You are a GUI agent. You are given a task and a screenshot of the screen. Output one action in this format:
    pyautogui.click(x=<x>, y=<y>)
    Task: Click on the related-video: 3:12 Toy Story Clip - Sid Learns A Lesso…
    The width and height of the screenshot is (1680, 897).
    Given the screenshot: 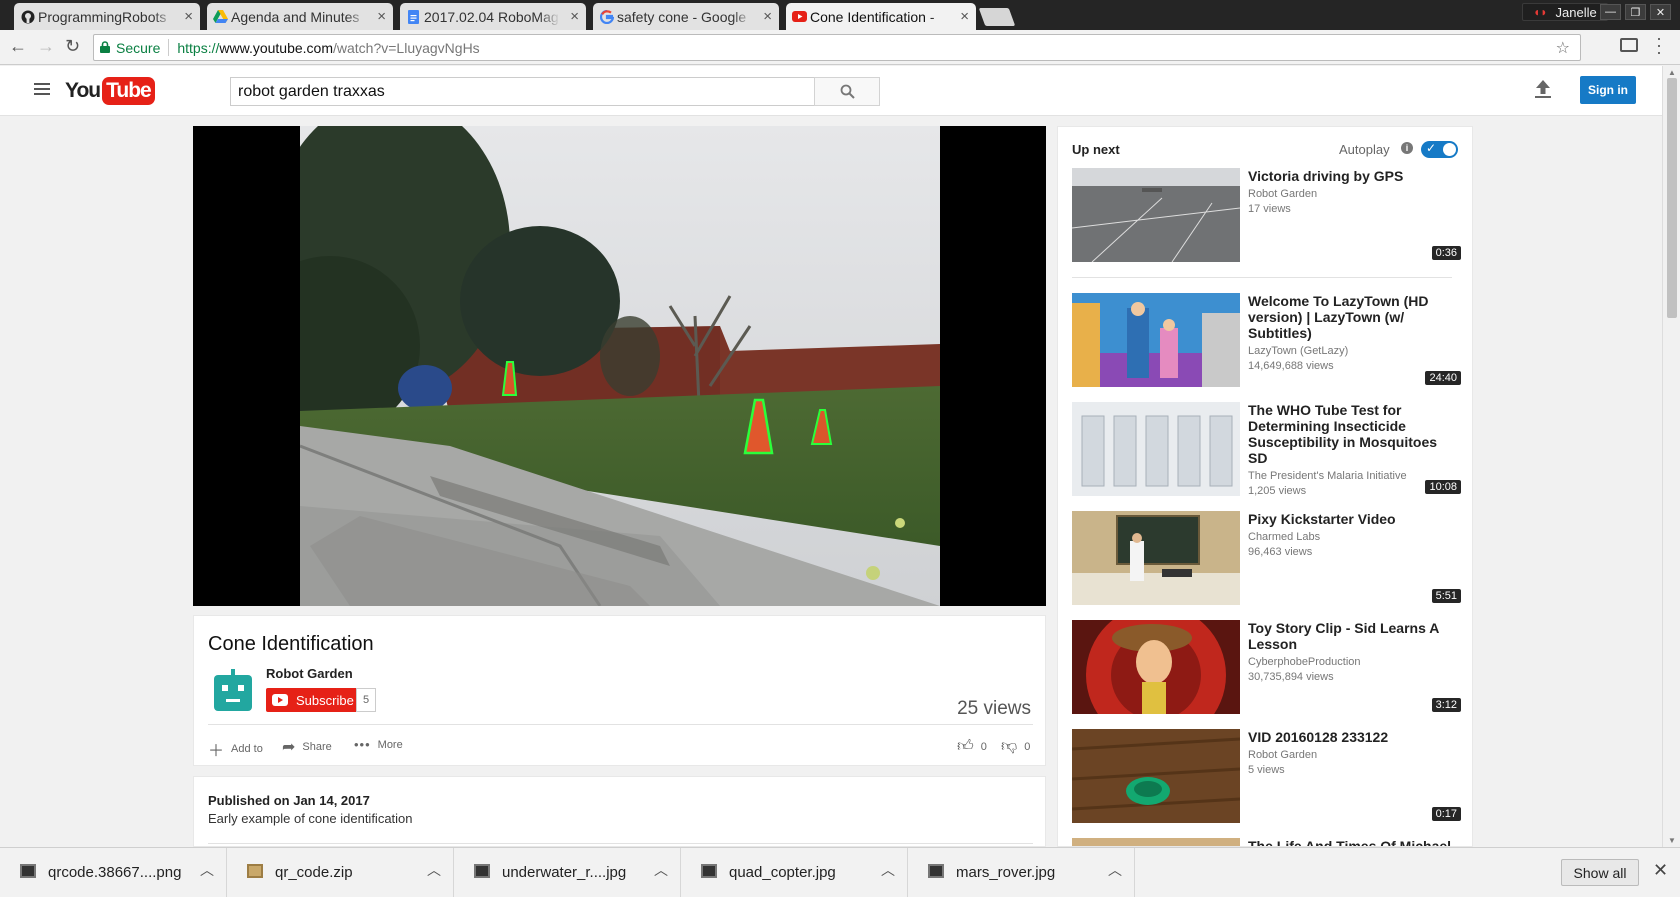 What is the action you would take?
    pyautogui.click(x=1268, y=667)
    